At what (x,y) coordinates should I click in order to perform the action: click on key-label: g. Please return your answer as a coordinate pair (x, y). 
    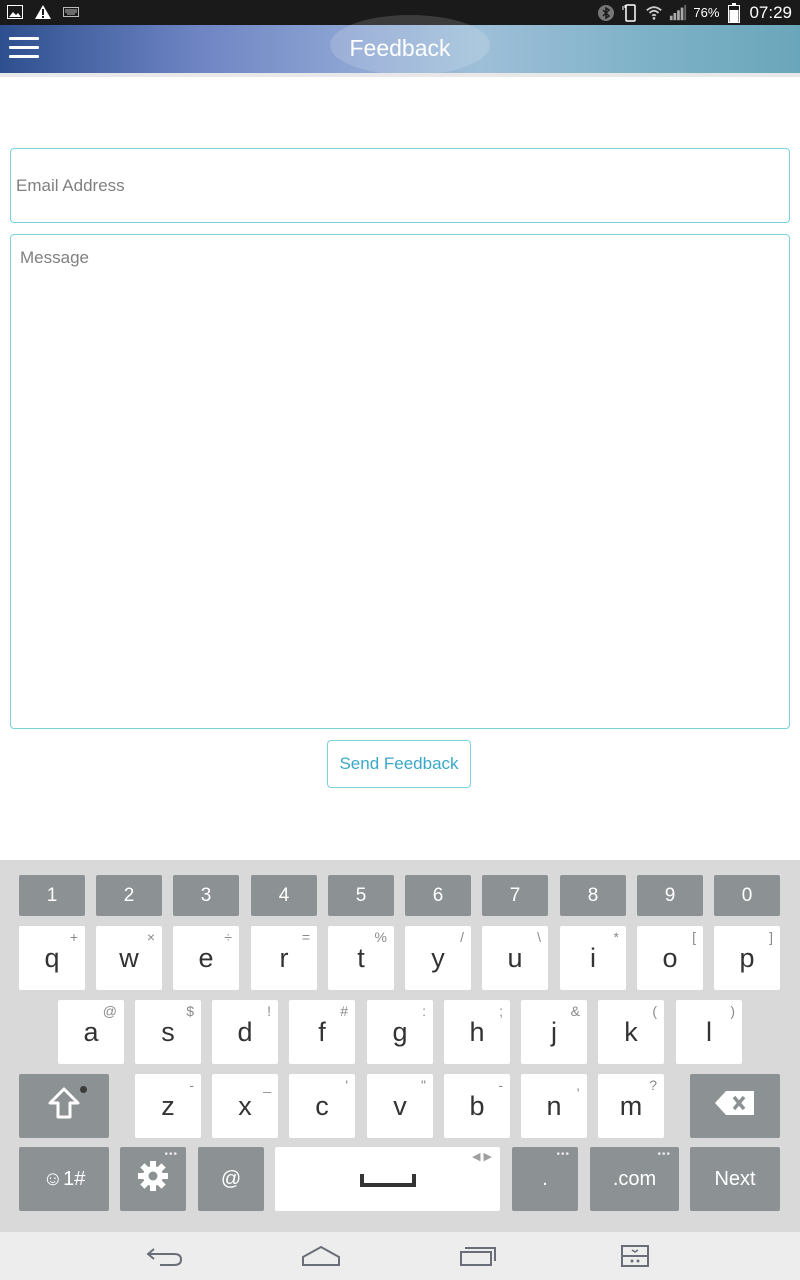
    Looking at the image, I should click on (400, 1031).